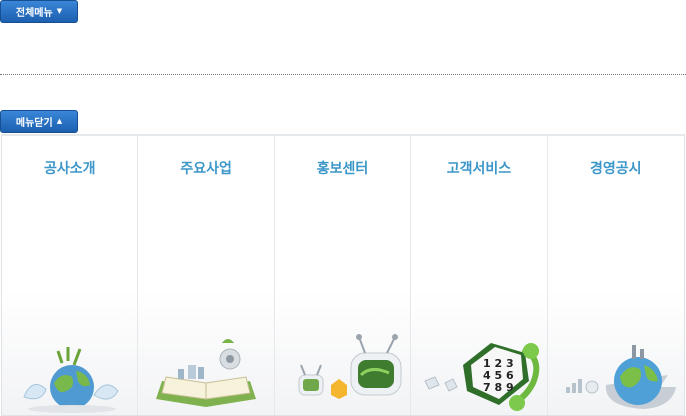 This screenshot has height=416, width=686. I want to click on menu-column-promotion: 홍보센터, so click(343, 275).